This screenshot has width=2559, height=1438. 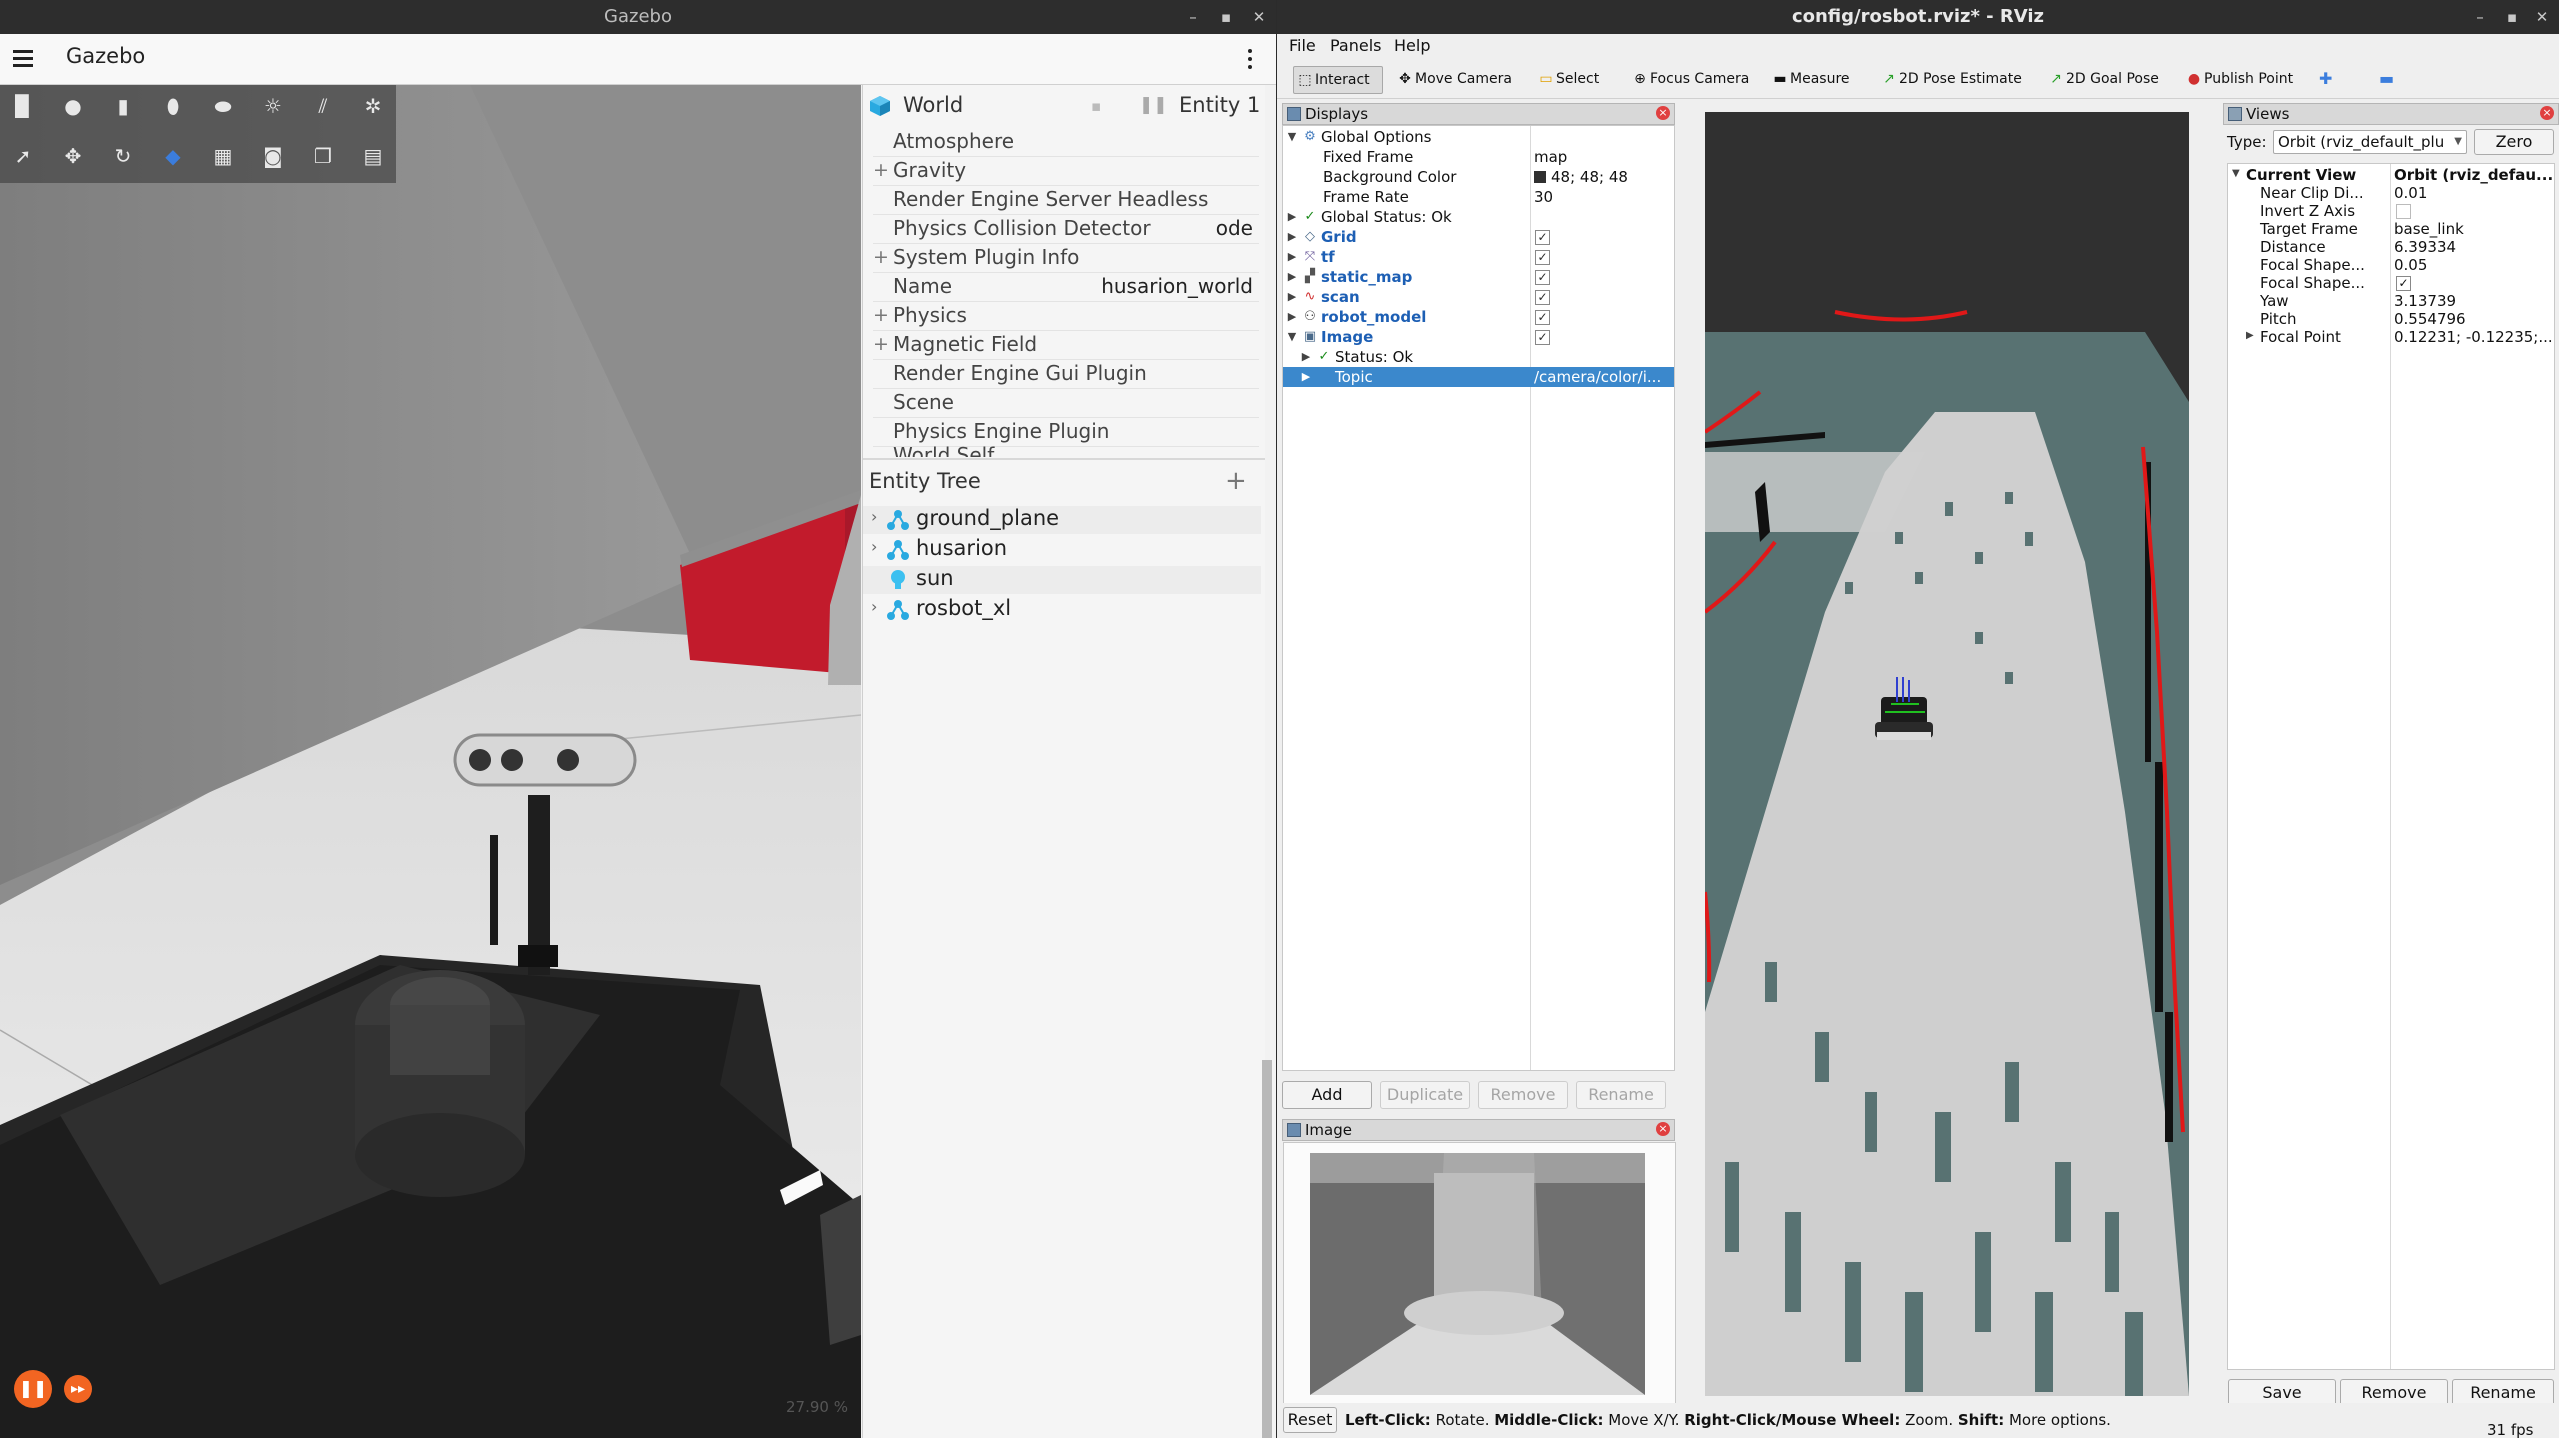 I want to click on tool-publish-point: ● Publish Point, so click(x=2240, y=79).